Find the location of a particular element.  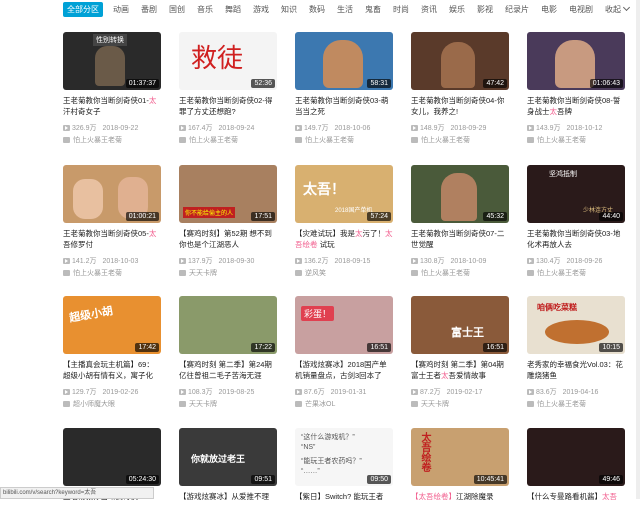

nav-item-8: 数码 is located at coordinates (317, 9).